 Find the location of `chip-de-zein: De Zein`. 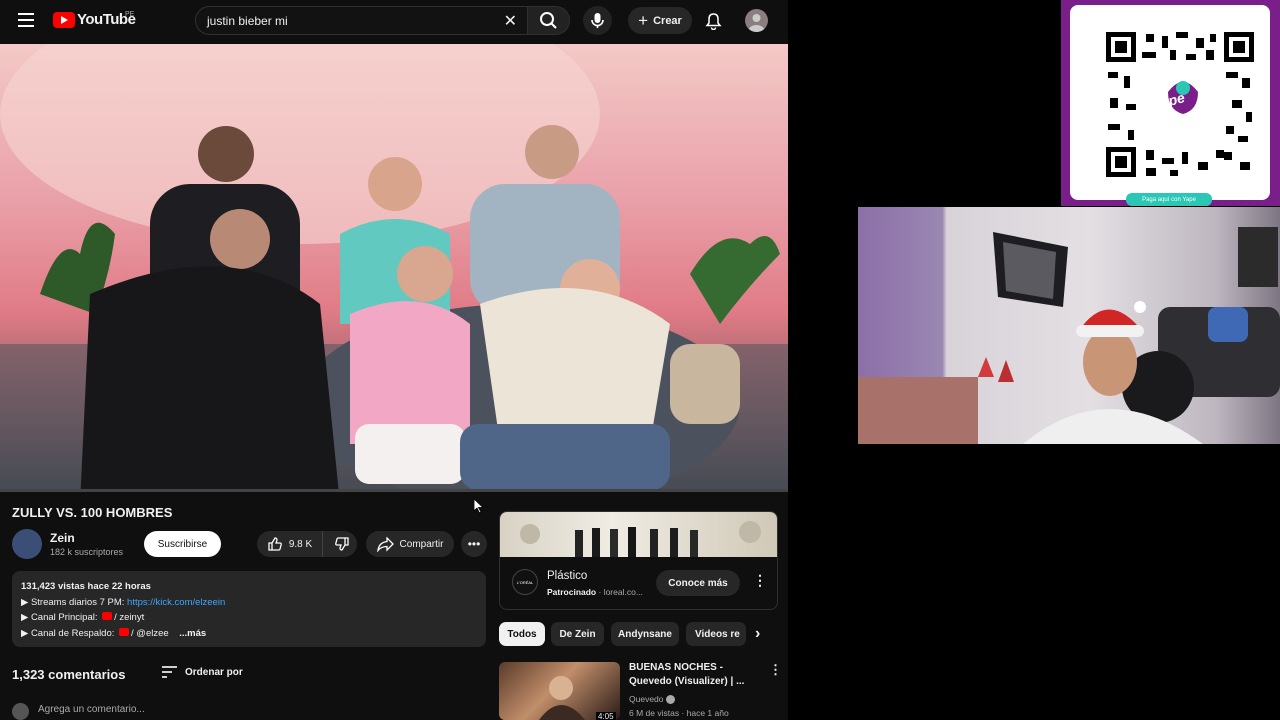

chip-de-zein: De Zein is located at coordinates (577, 634).